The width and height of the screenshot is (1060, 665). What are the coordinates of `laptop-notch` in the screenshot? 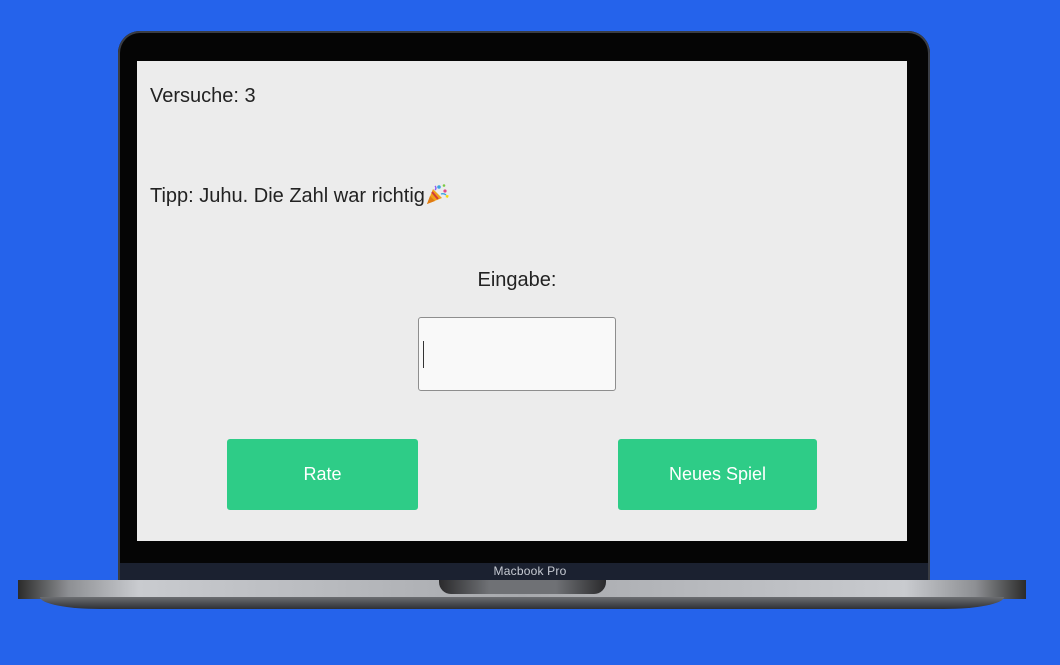 It's located at (522, 587).